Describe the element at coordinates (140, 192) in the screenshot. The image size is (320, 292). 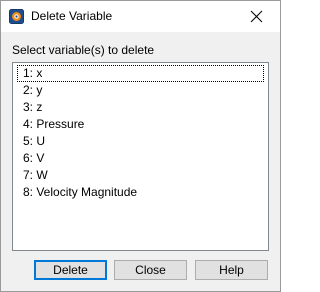
I see `variable-list-item: 8: Velocity Magnitude` at that location.